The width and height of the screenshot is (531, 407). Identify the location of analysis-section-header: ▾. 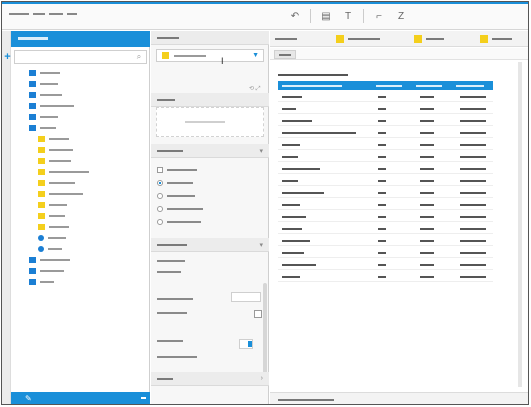
(210, 151).